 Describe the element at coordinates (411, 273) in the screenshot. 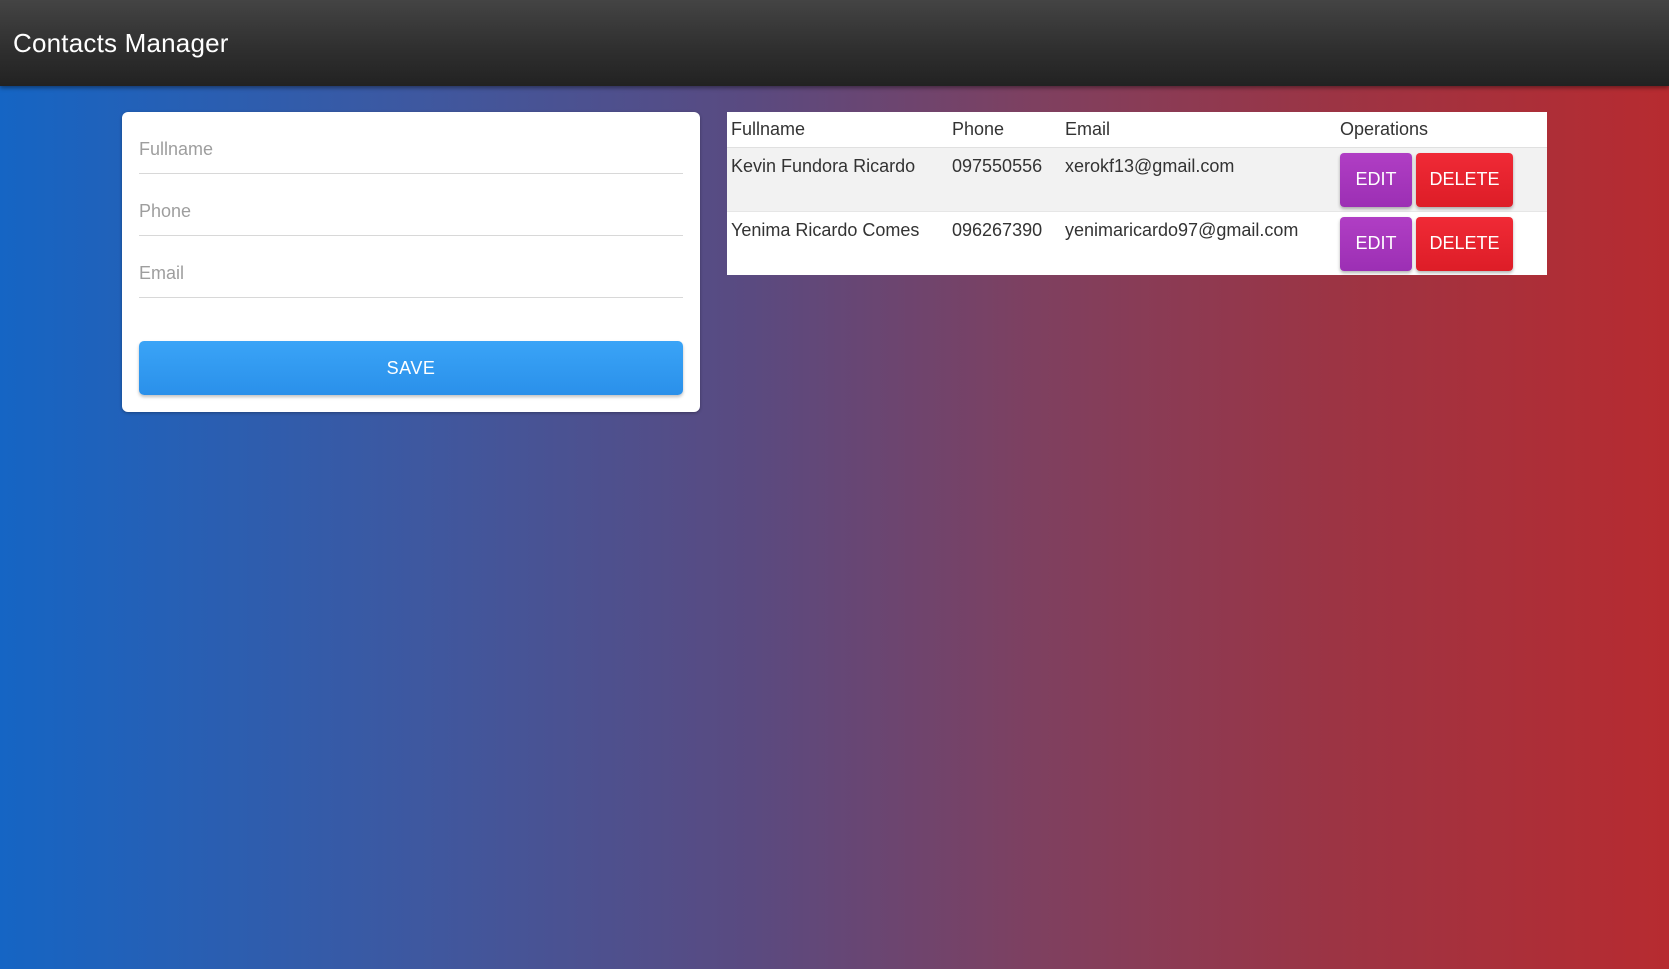

I see `email-input` at that location.